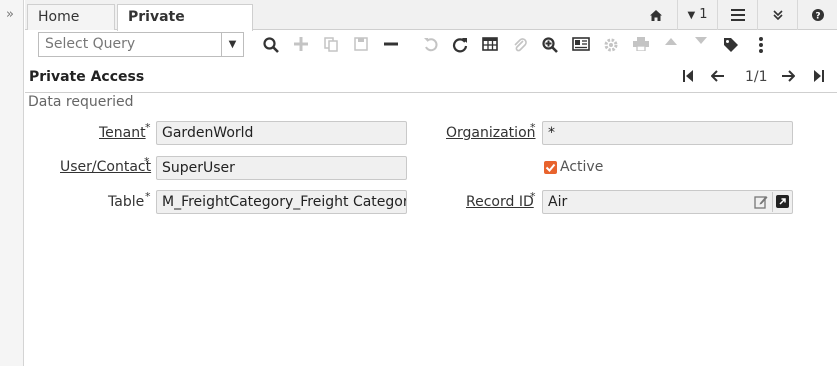 The width and height of the screenshot is (837, 366). I want to click on window-count: 1, so click(703, 14).